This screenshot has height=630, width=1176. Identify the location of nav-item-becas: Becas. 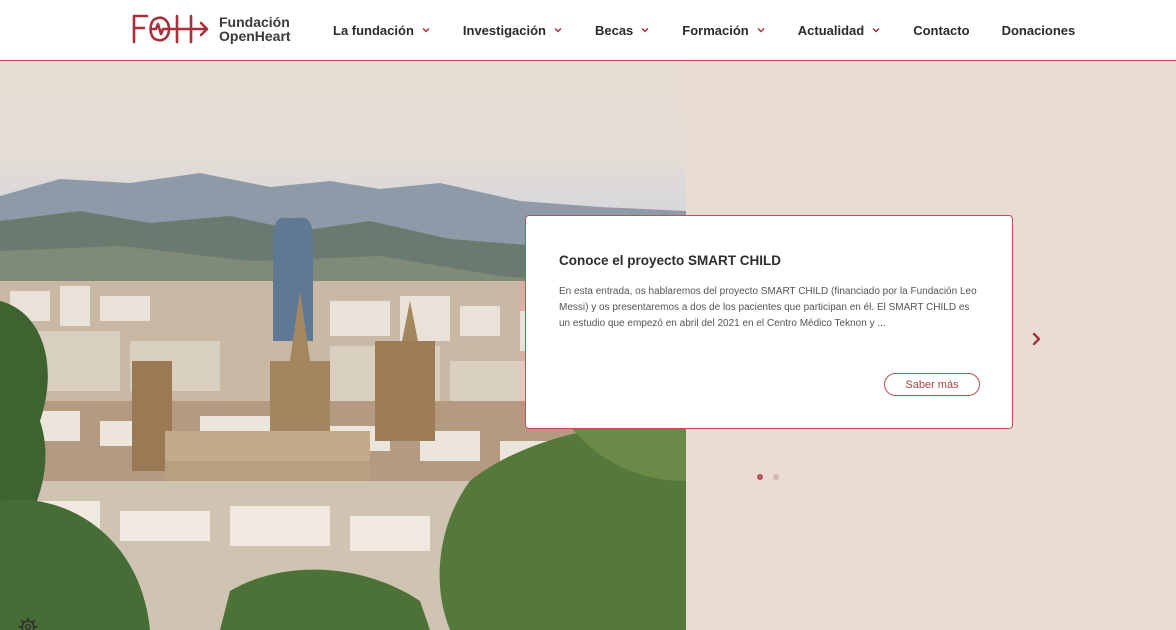
(622, 30).